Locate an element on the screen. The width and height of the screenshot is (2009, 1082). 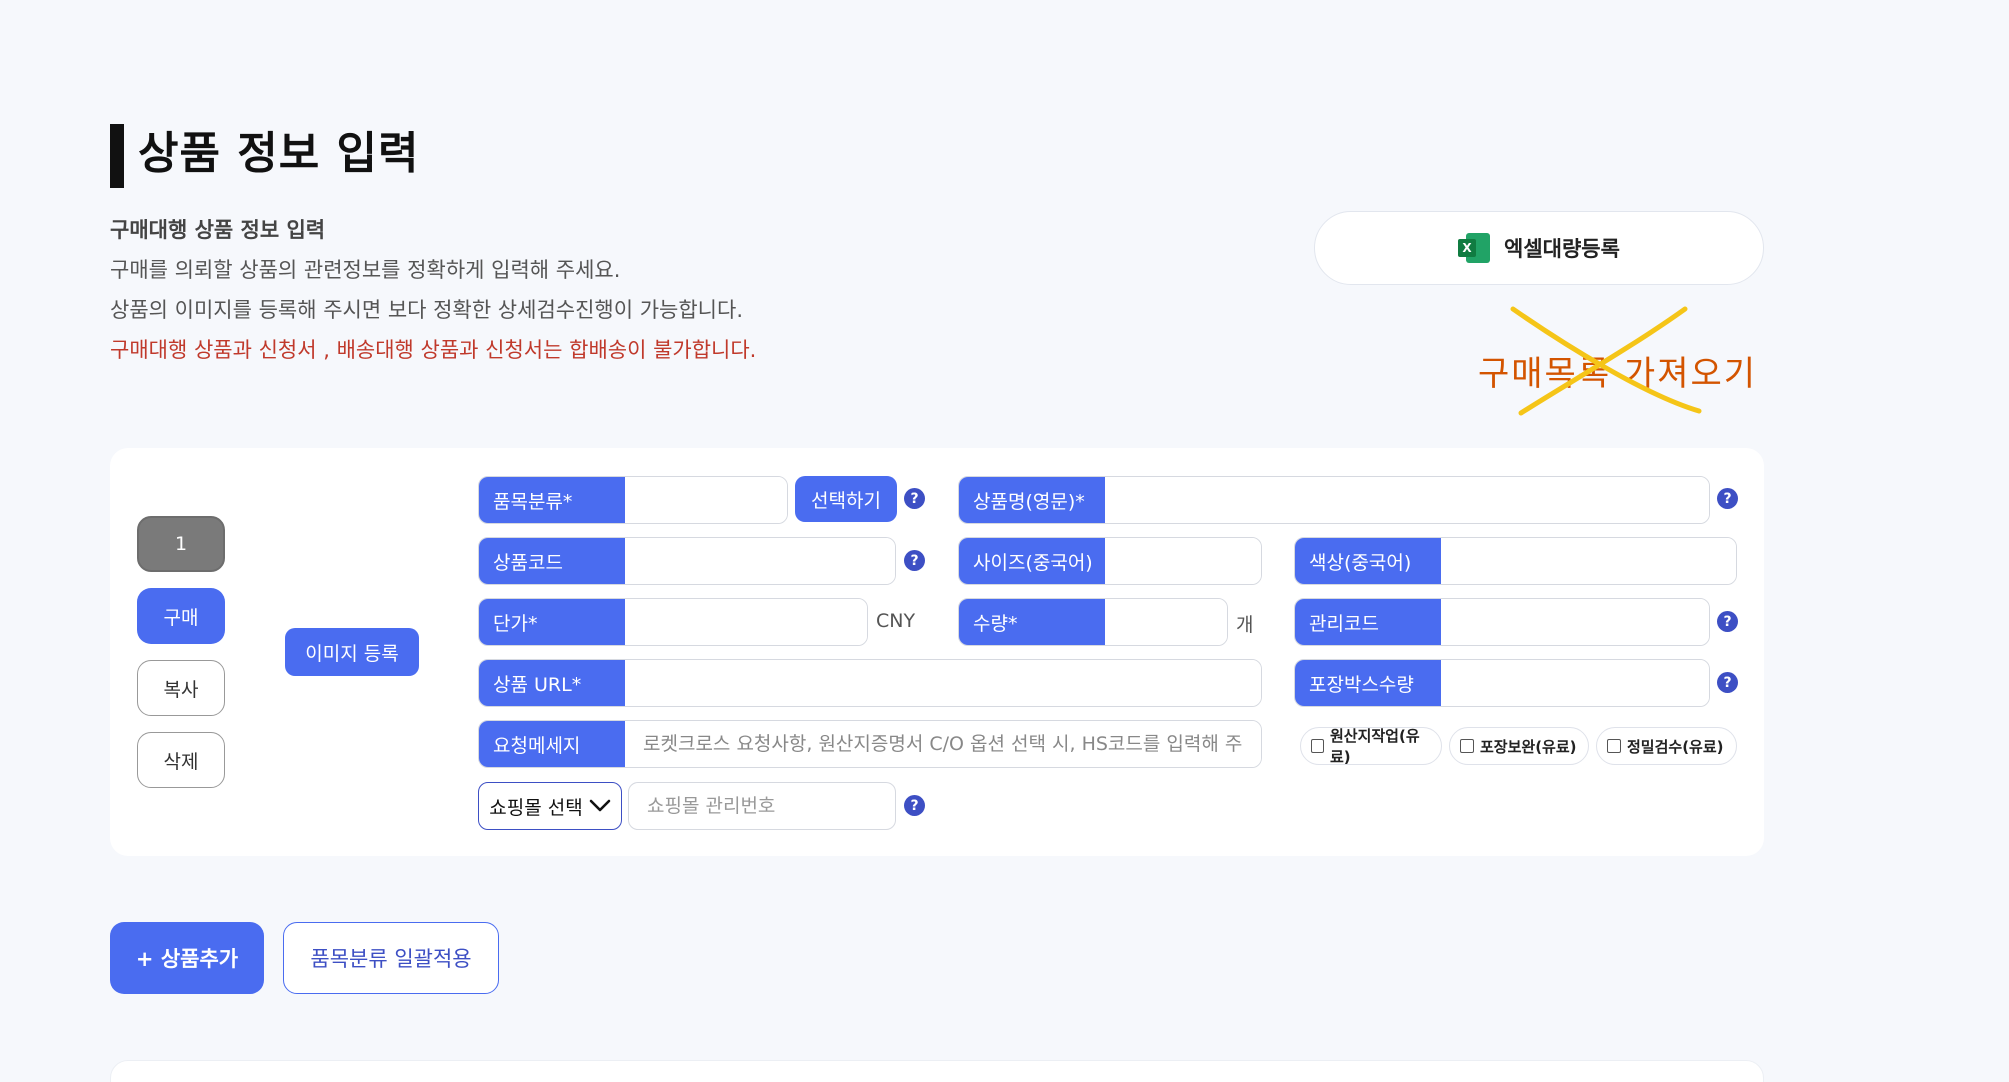
product-name-en-label: 상품명(영문)* is located at coordinates (1032, 500).